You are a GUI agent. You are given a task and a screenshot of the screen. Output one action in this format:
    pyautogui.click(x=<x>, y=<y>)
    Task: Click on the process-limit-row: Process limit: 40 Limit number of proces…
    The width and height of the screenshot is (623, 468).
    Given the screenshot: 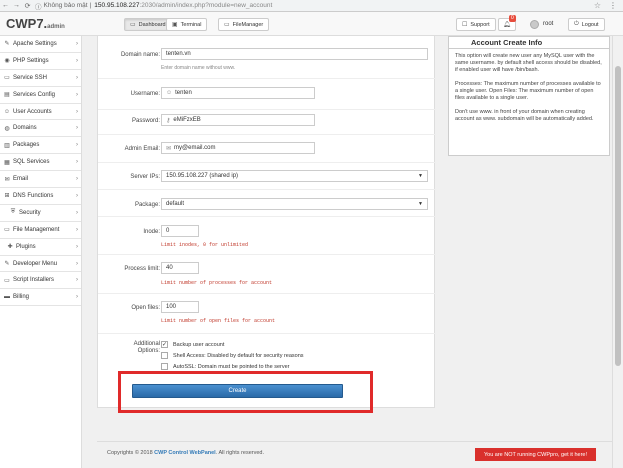 What is the action you would take?
    pyautogui.click(x=267, y=274)
    